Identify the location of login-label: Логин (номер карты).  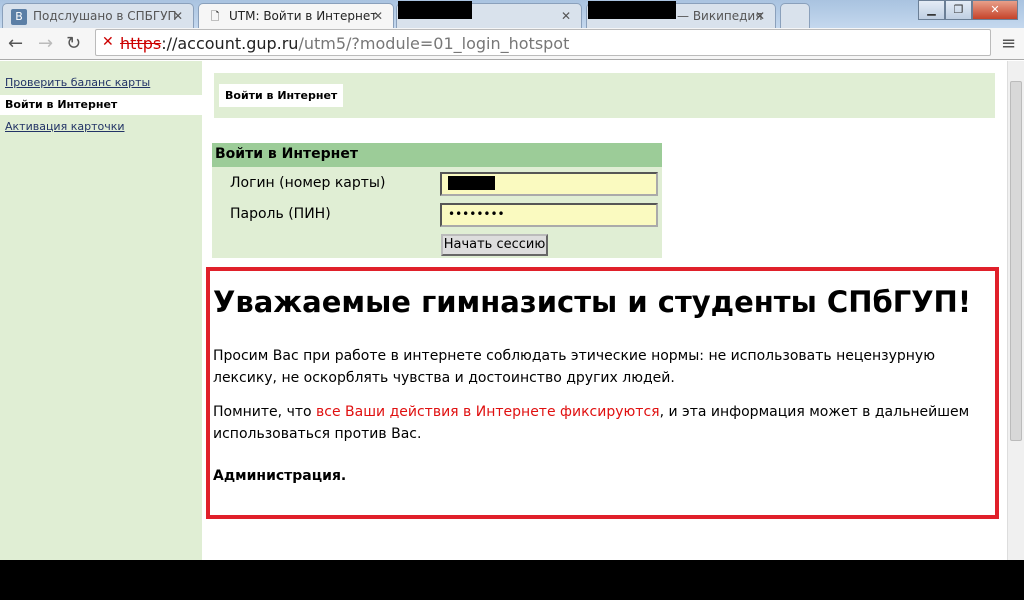
(308, 183).